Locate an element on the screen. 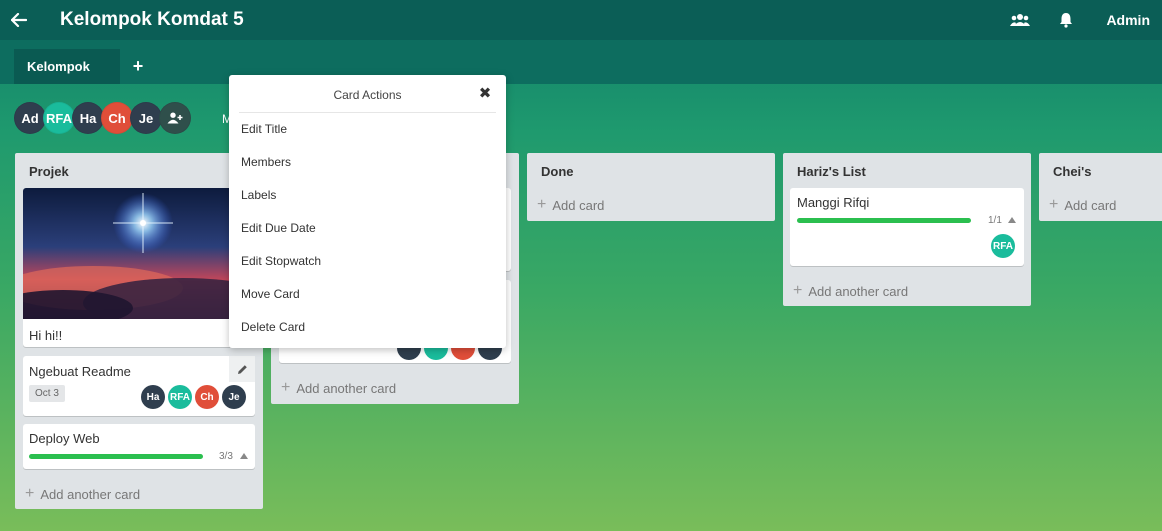 This screenshot has width=1162, height=531. card-title: Hi hi!! is located at coordinates (46, 335).